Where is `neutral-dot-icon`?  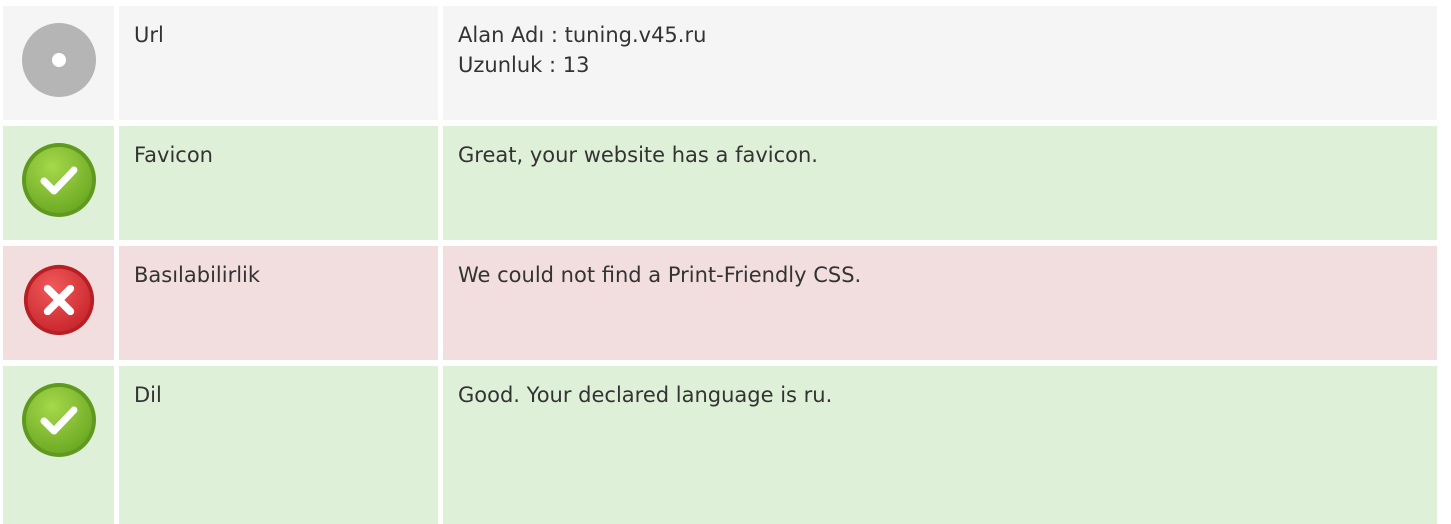
neutral-dot-icon is located at coordinates (59, 60).